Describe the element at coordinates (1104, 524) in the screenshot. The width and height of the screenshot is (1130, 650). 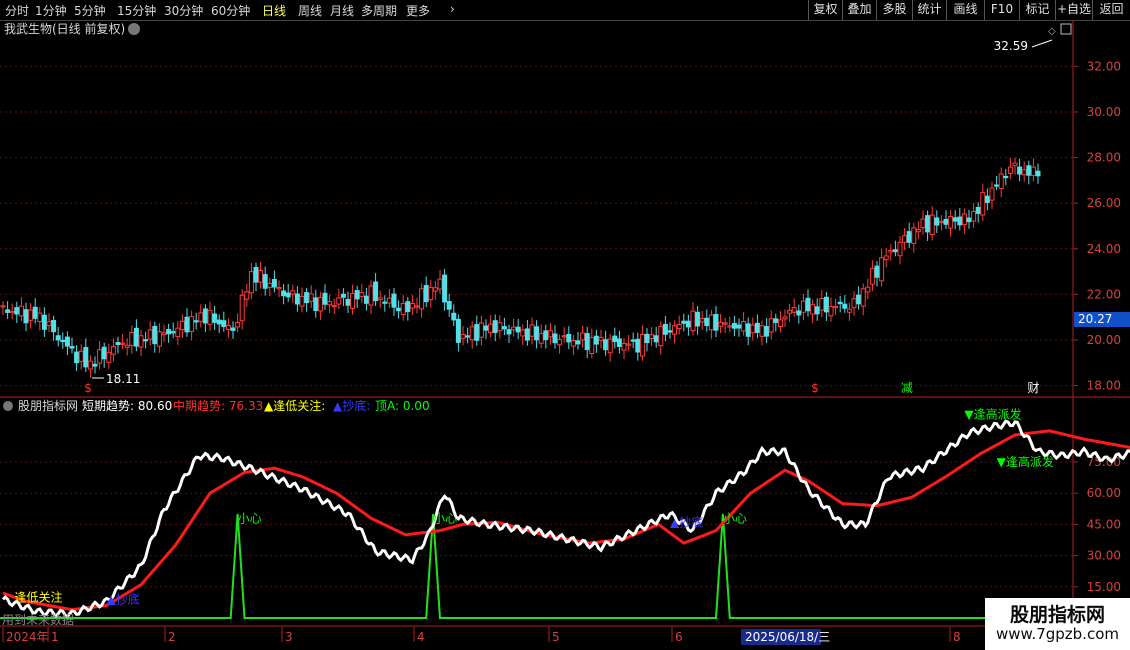
I see `indicator-tick-label: 45.00` at that location.